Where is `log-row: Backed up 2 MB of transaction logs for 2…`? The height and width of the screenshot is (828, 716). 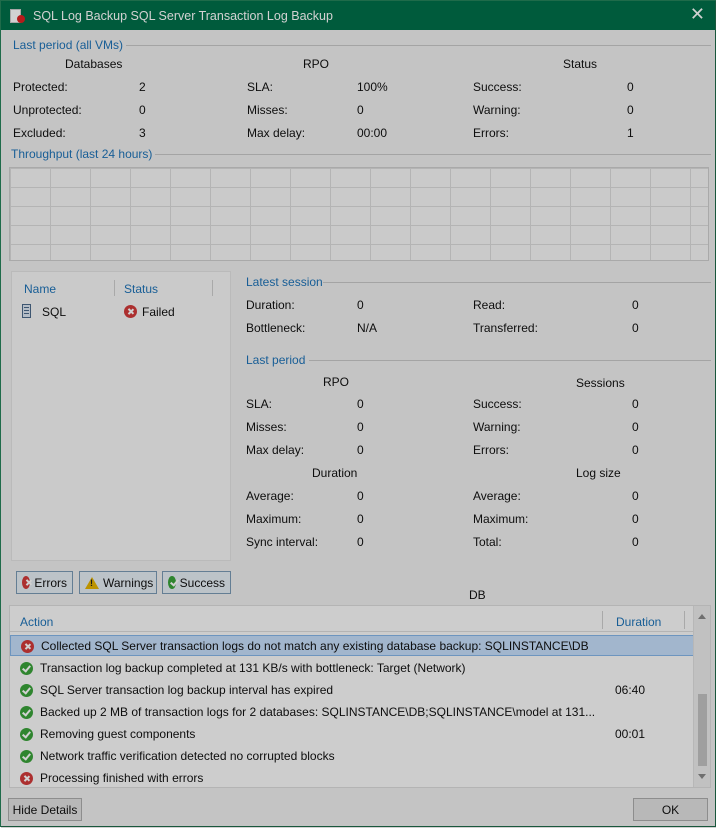
log-row: Backed up 2 MB of transaction logs for 2… is located at coordinates (352, 711).